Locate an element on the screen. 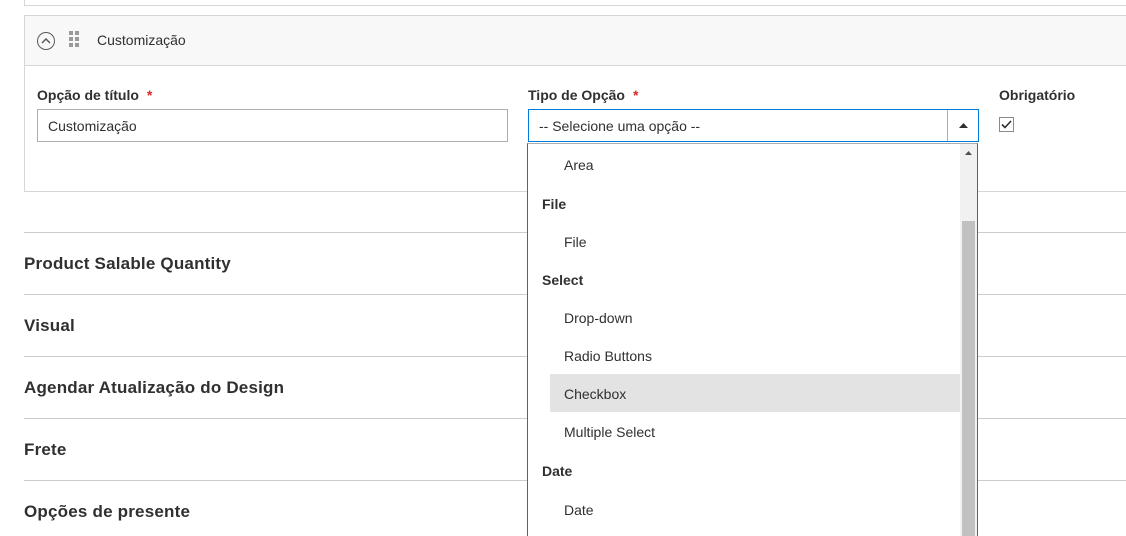 This screenshot has height=536, width=1126. option-label: Checkbox is located at coordinates (595, 394).